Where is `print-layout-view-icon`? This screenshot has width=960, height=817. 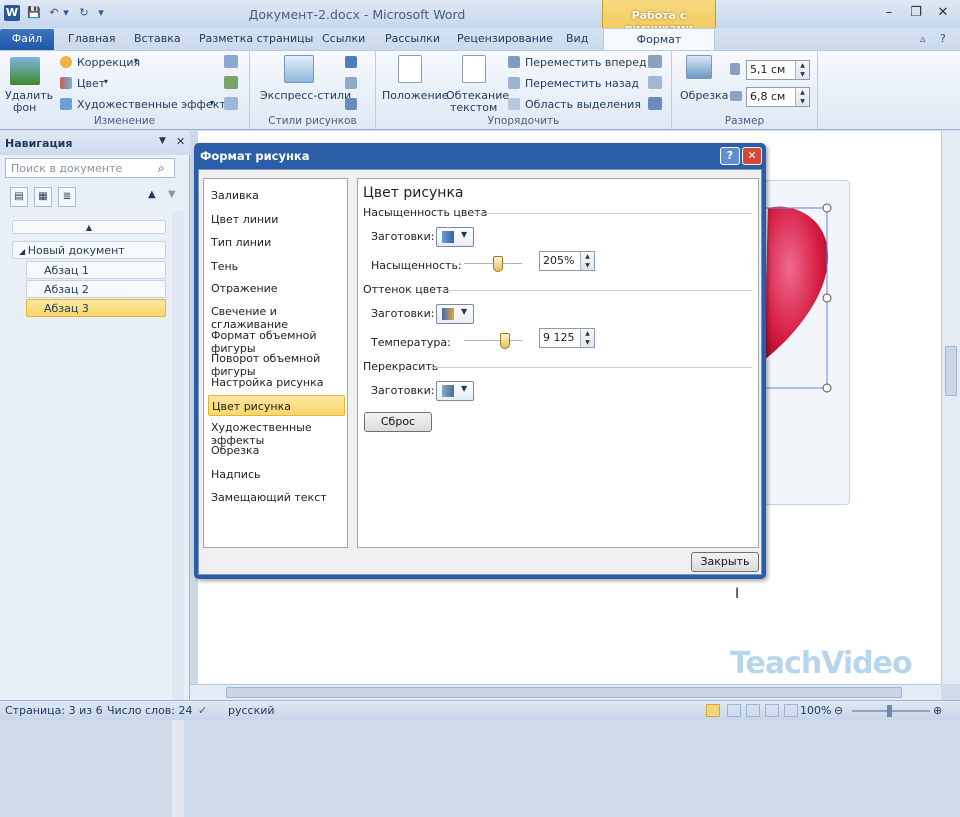 print-layout-view-icon is located at coordinates (713, 710).